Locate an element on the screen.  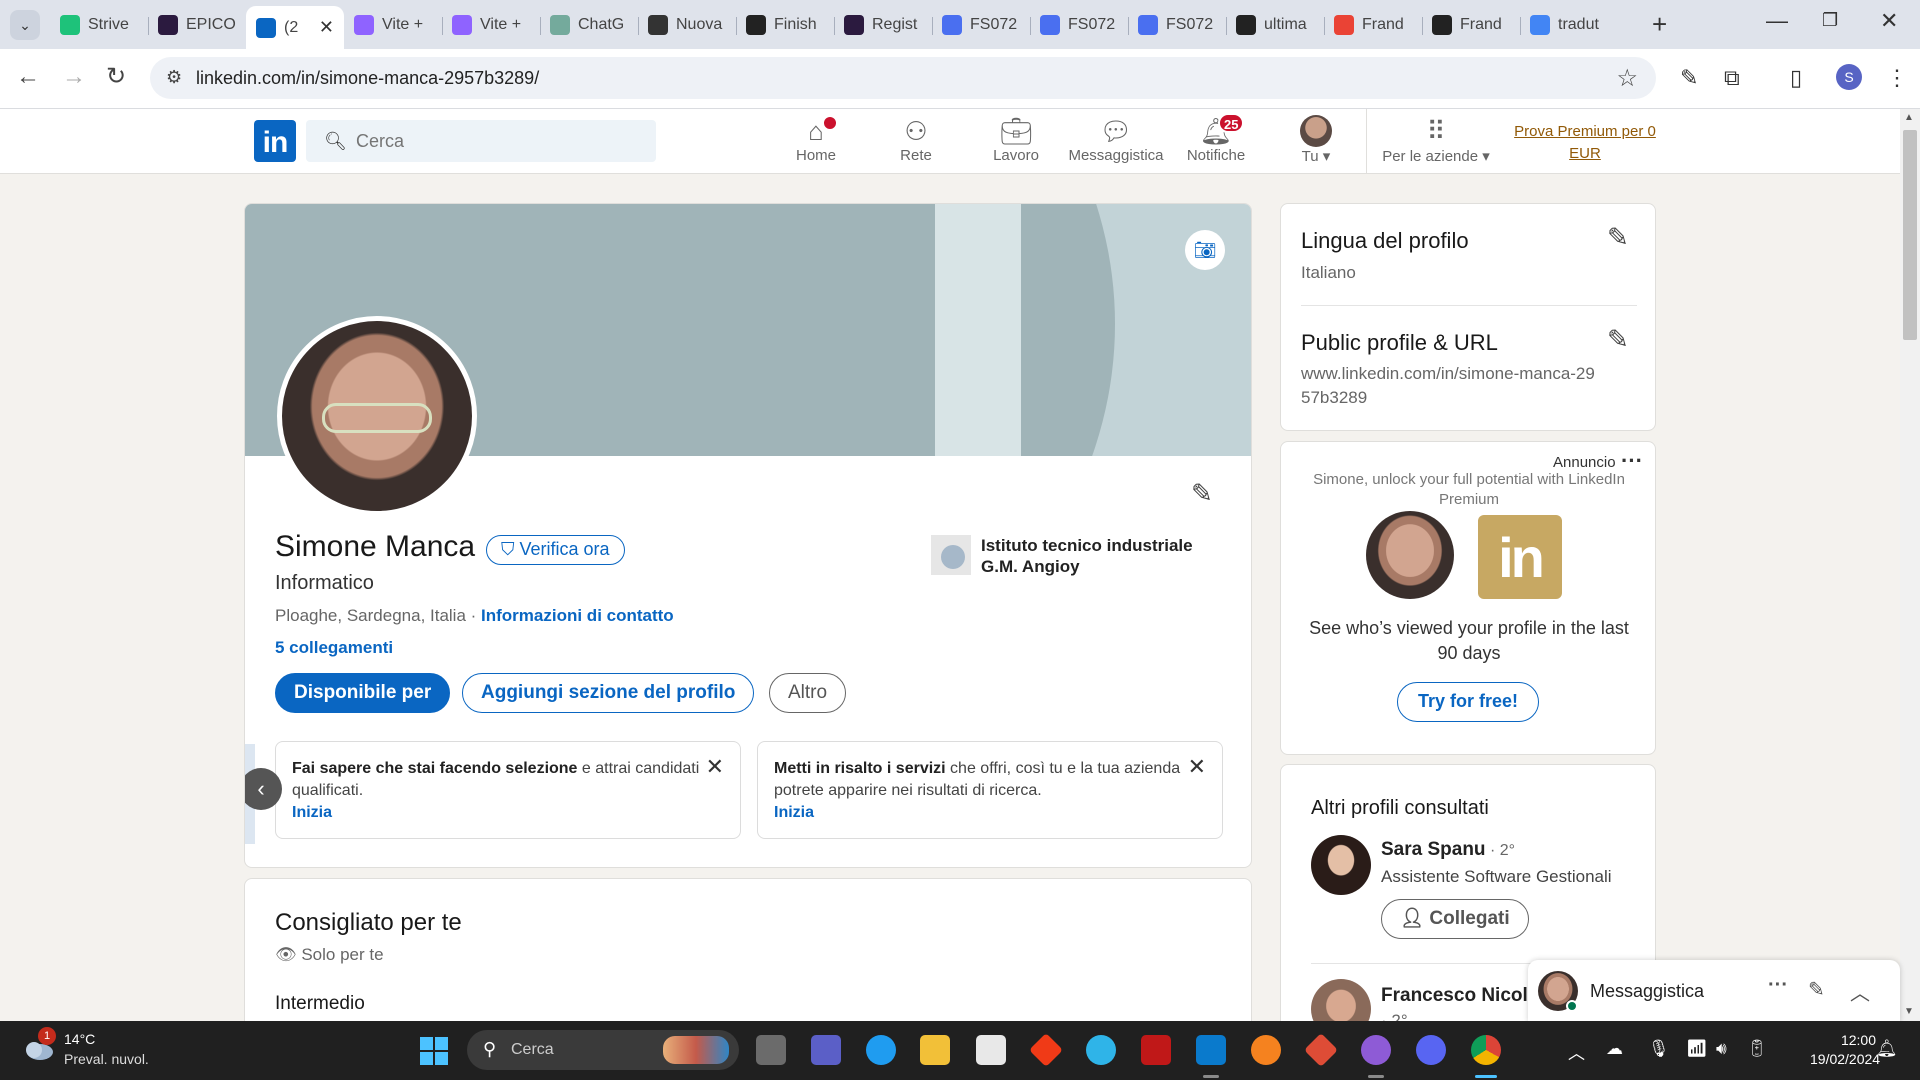
battery-icon: 🔋︎ is located at coordinates (1757, 1049).